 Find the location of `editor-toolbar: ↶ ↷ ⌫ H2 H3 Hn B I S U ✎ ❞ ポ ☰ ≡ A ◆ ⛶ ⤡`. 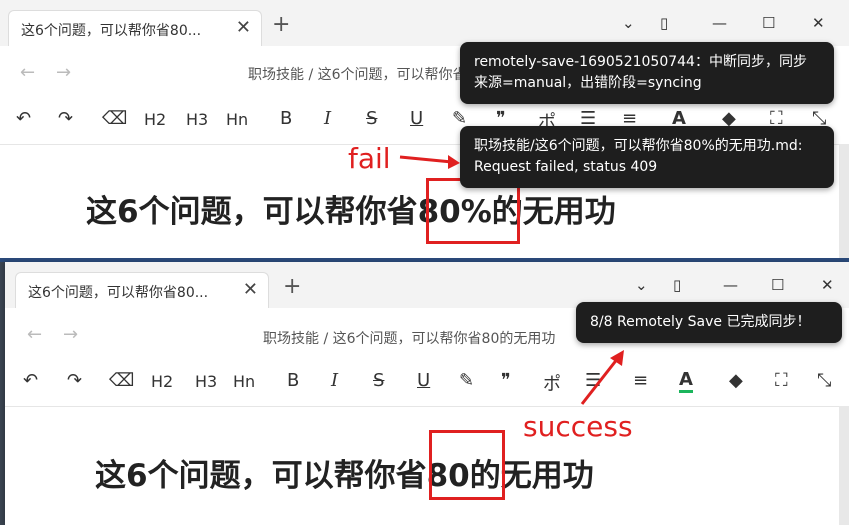

editor-toolbar: ↶ ↷ ⌫ H2 H3 Hn B I S U ✎ ❞ ポ ☰ ≡ A ◆ ⛶ ⤡ is located at coordinates (427, 383).